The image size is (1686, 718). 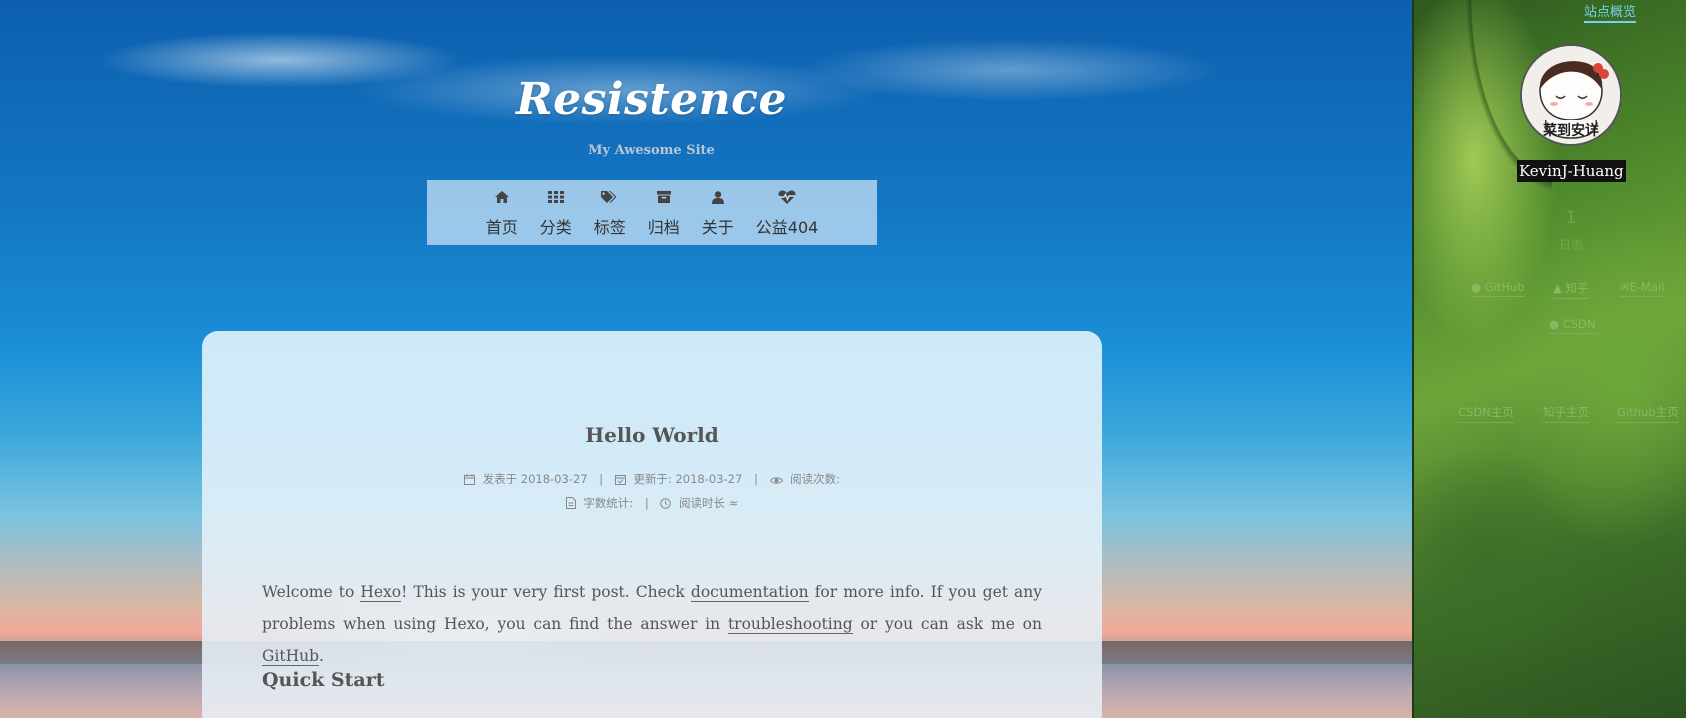 What do you see at coordinates (608, 503) in the screenshot?
I see `wordcount-label: 字数统计:` at bounding box center [608, 503].